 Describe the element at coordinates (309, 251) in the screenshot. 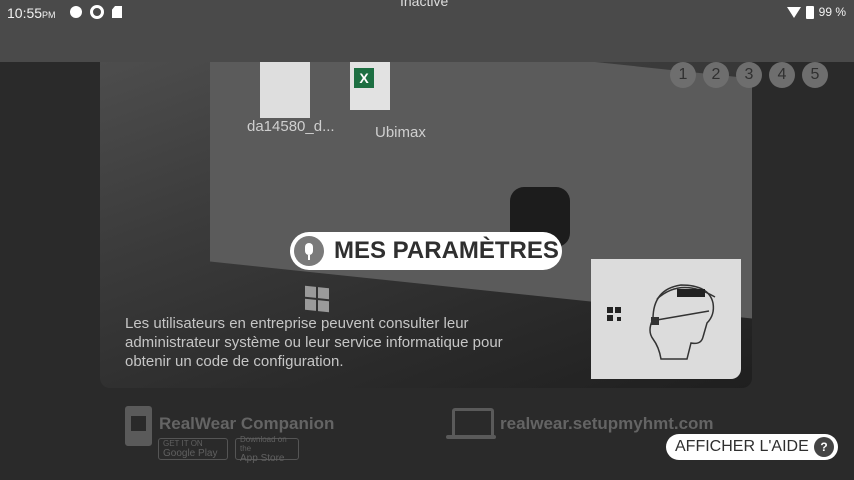

I see `microphone-icon` at that location.